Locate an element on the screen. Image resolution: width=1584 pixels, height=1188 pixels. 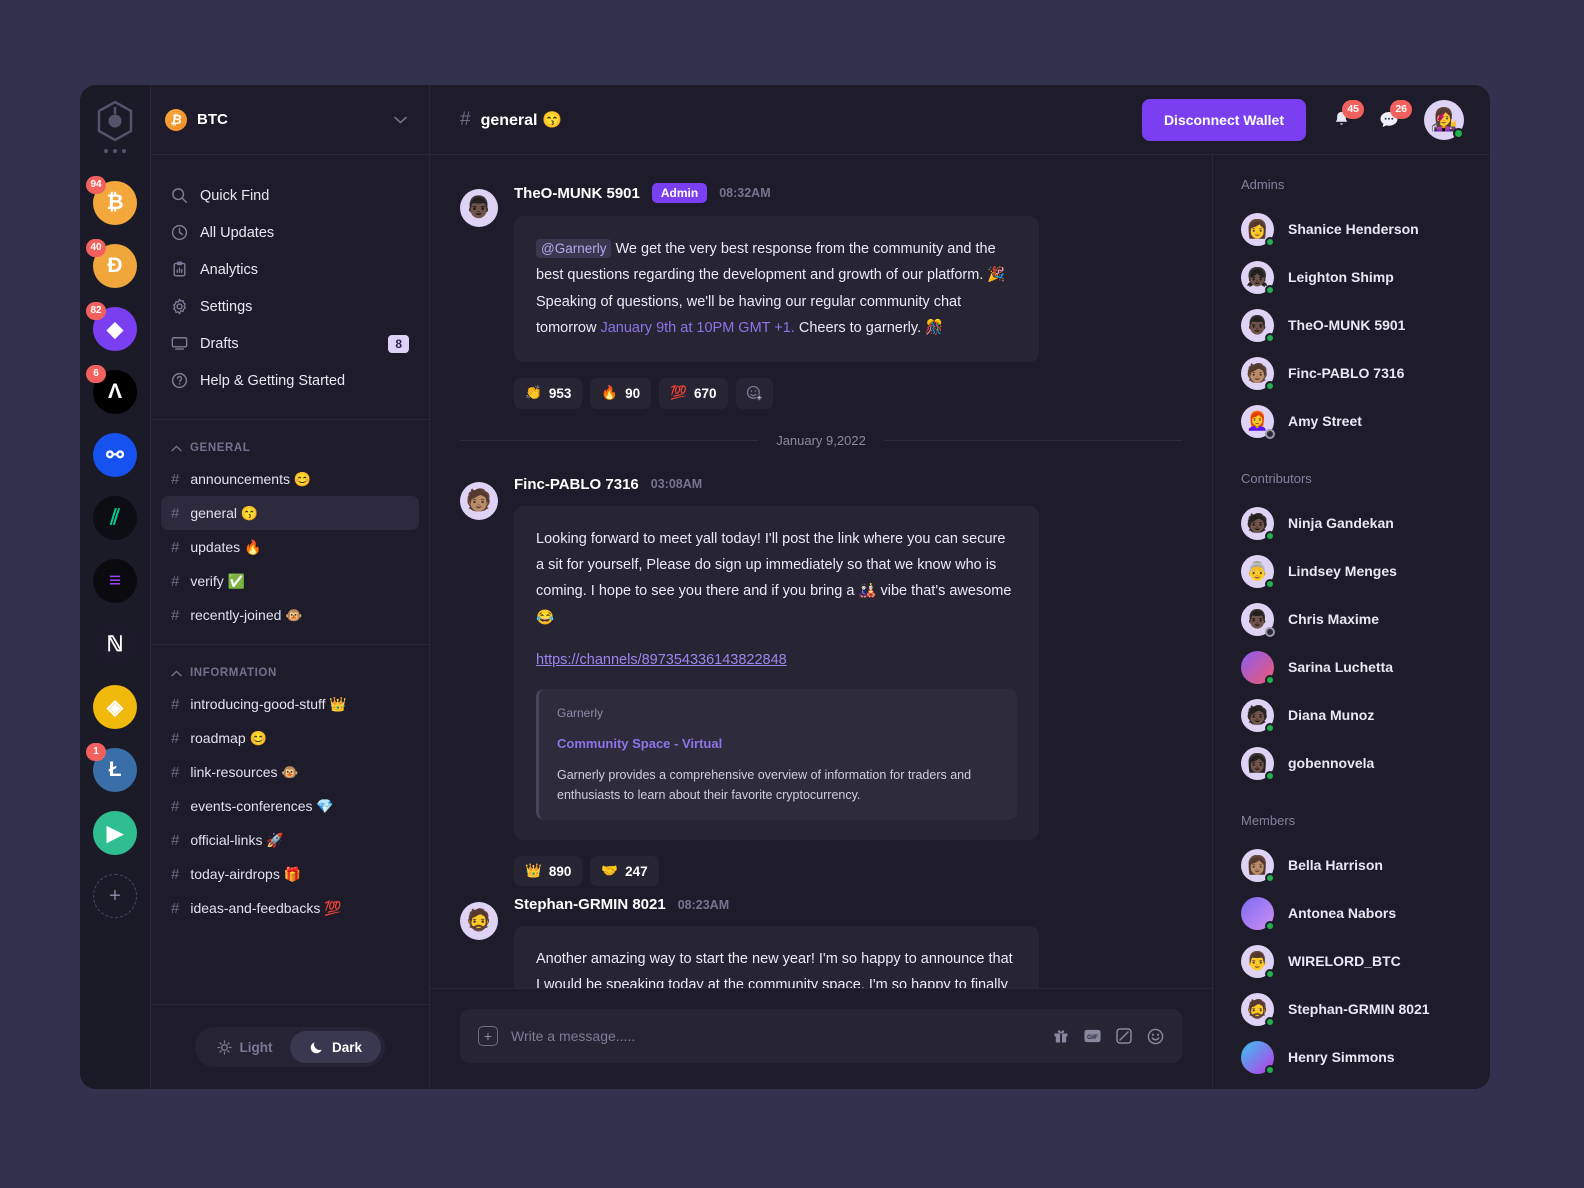
member-group-title: Members is located at coordinates (1268, 820).